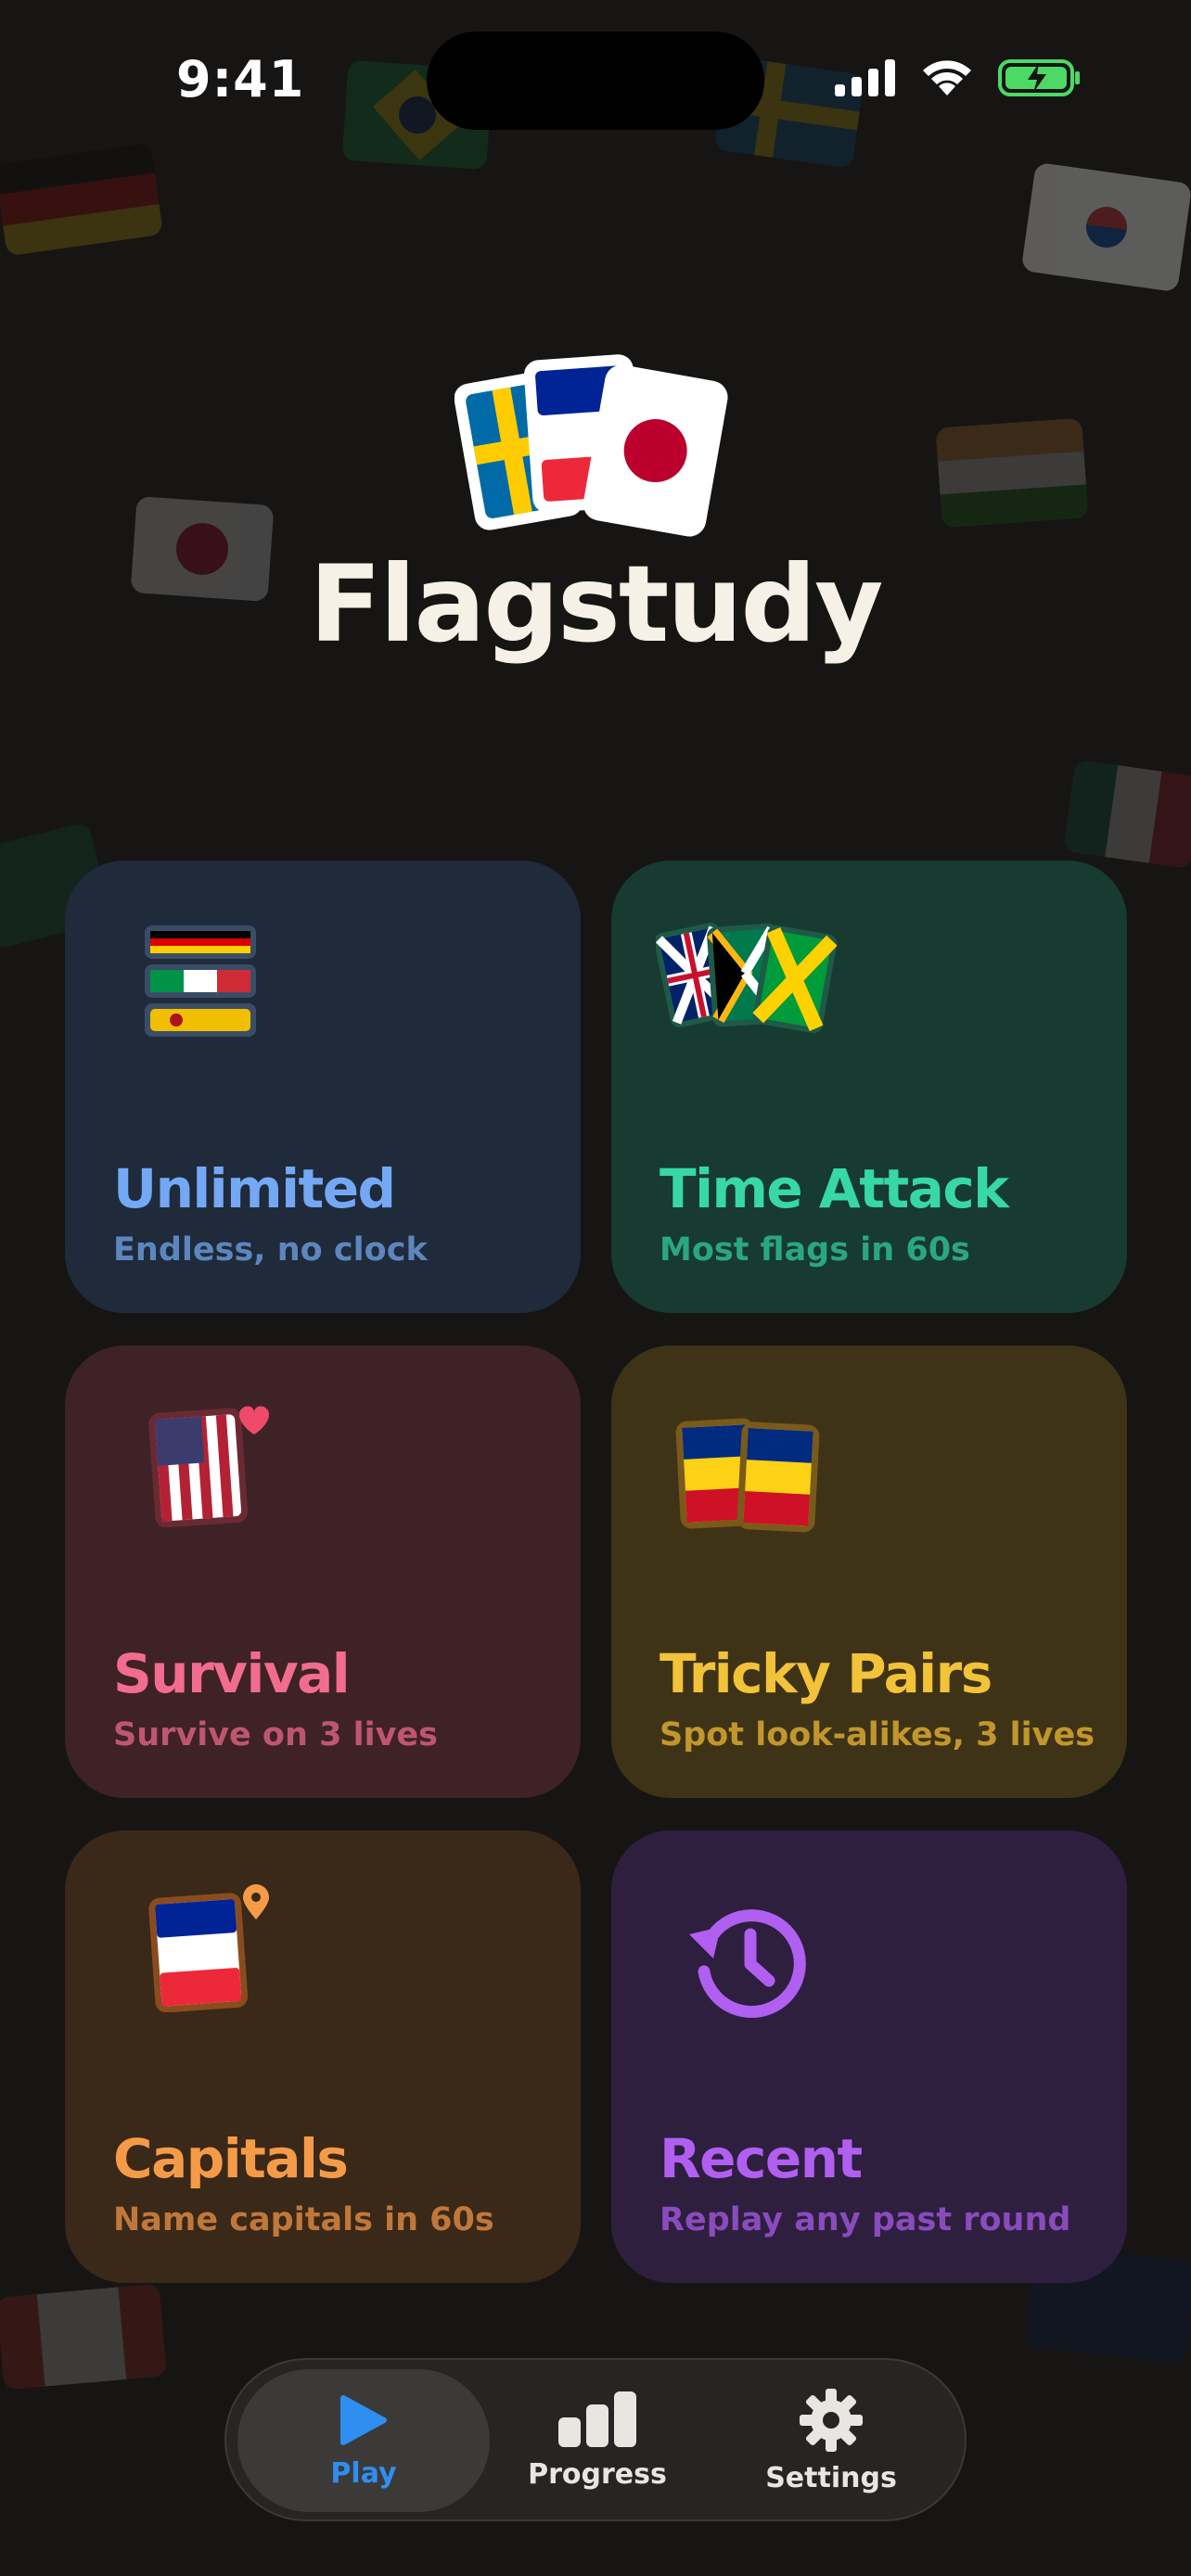  What do you see at coordinates (826, 1673) in the screenshot?
I see `mode-label: Tricky Pairs` at bounding box center [826, 1673].